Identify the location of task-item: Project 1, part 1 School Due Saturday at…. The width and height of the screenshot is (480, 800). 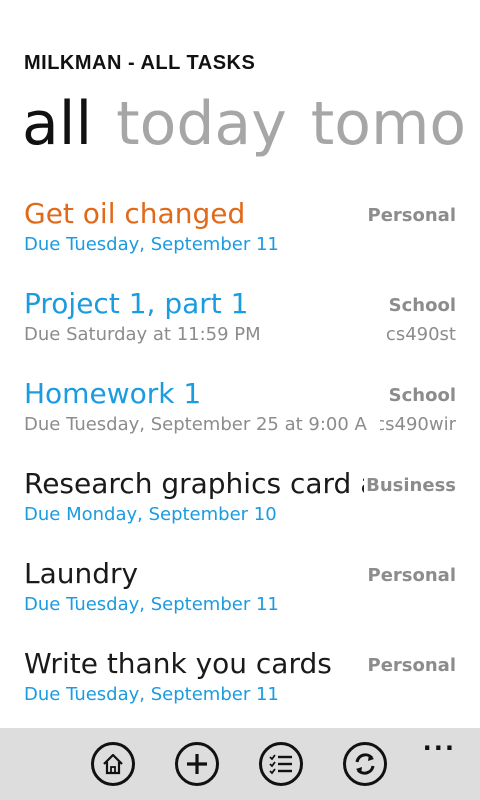
(240, 325).